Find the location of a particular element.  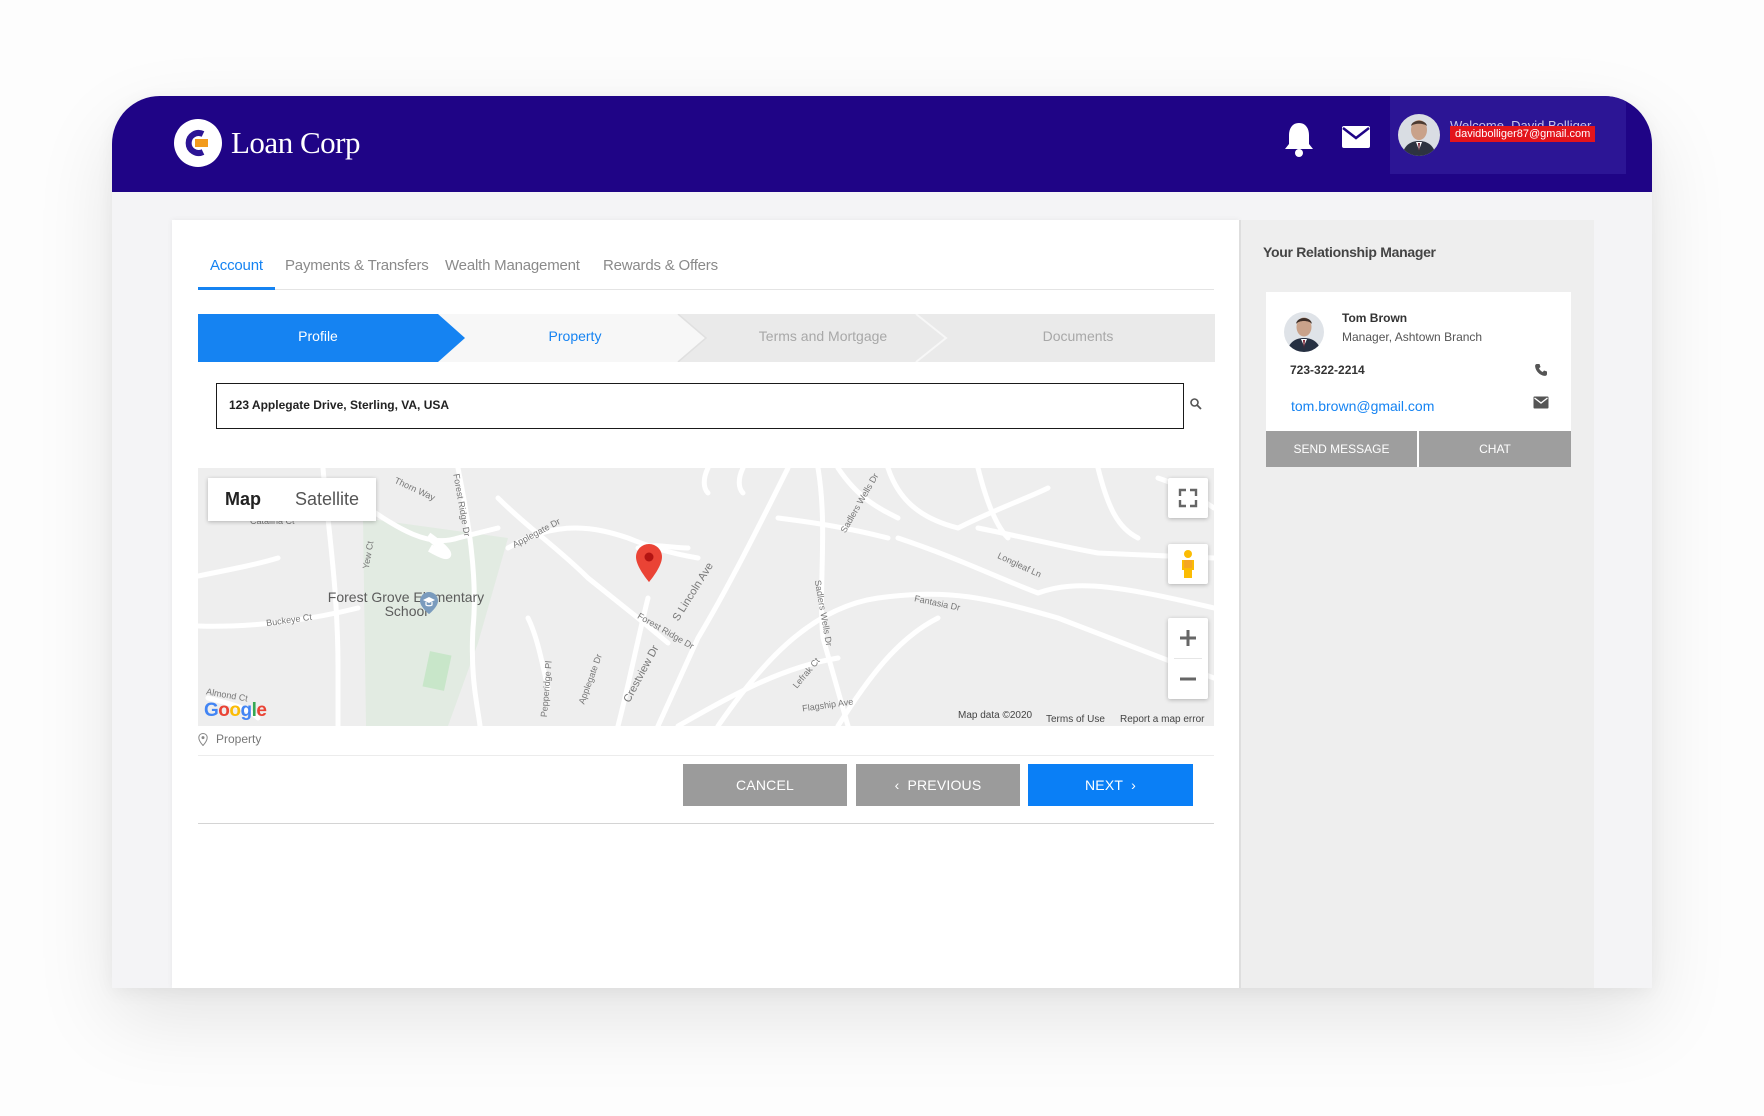

address-input is located at coordinates (679, 405).